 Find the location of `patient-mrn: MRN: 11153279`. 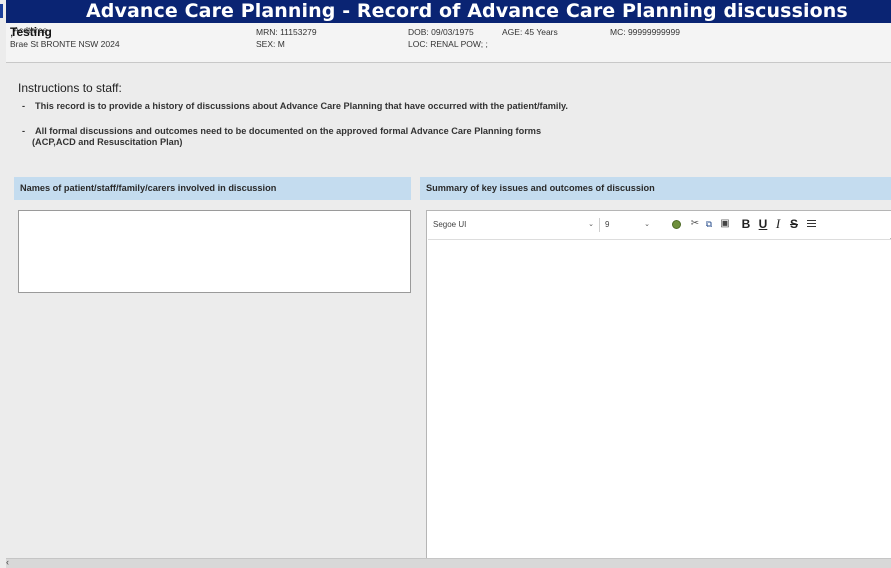

patient-mrn: MRN: 11153279 is located at coordinates (286, 32).